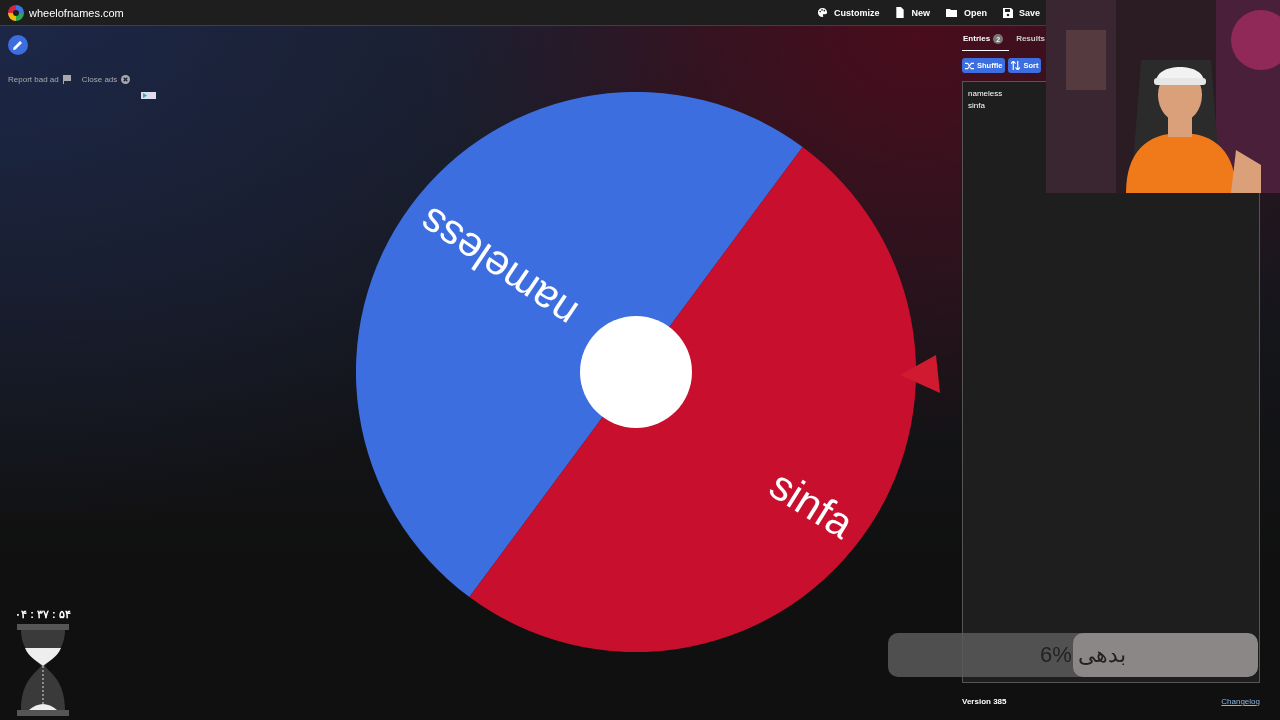 This screenshot has width=1280, height=720. What do you see at coordinates (900, 12) in the screenshot?
I see `file-icon` at bounding box center [900, 12].